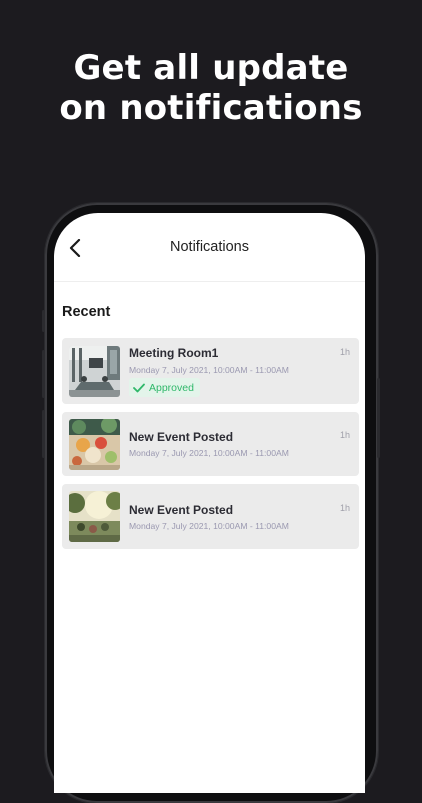  Describe the element at coordinates (171, 387) in the screenshot. I see `approved-badge-label: Approved` at that location.